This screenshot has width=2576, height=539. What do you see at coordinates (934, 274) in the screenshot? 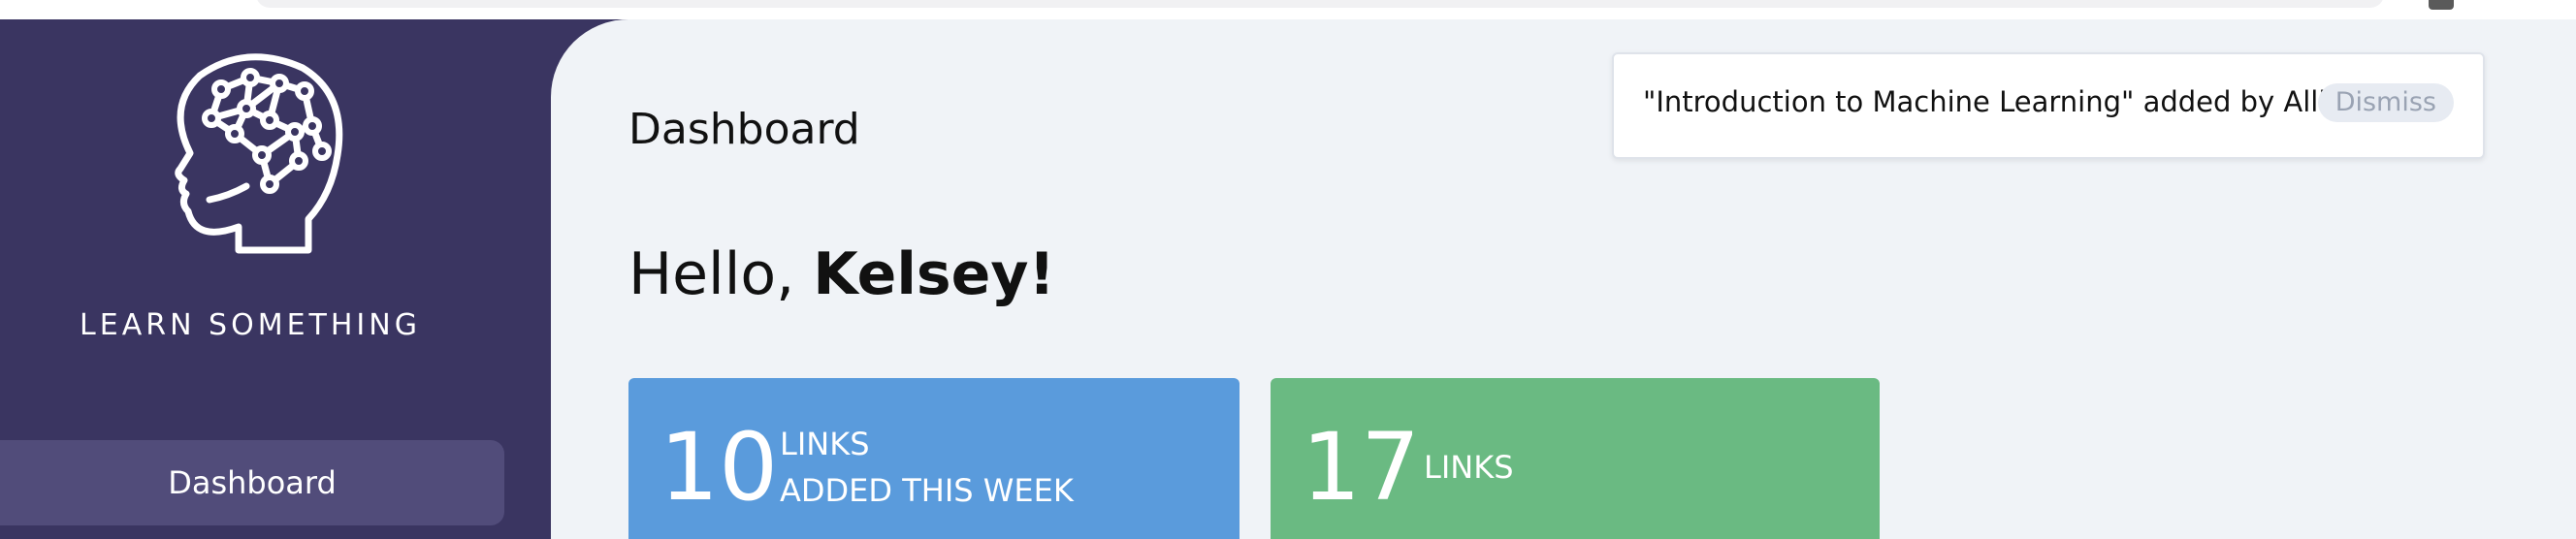
I see `user-name: Kelsey!` at bounding box center [934, 274].